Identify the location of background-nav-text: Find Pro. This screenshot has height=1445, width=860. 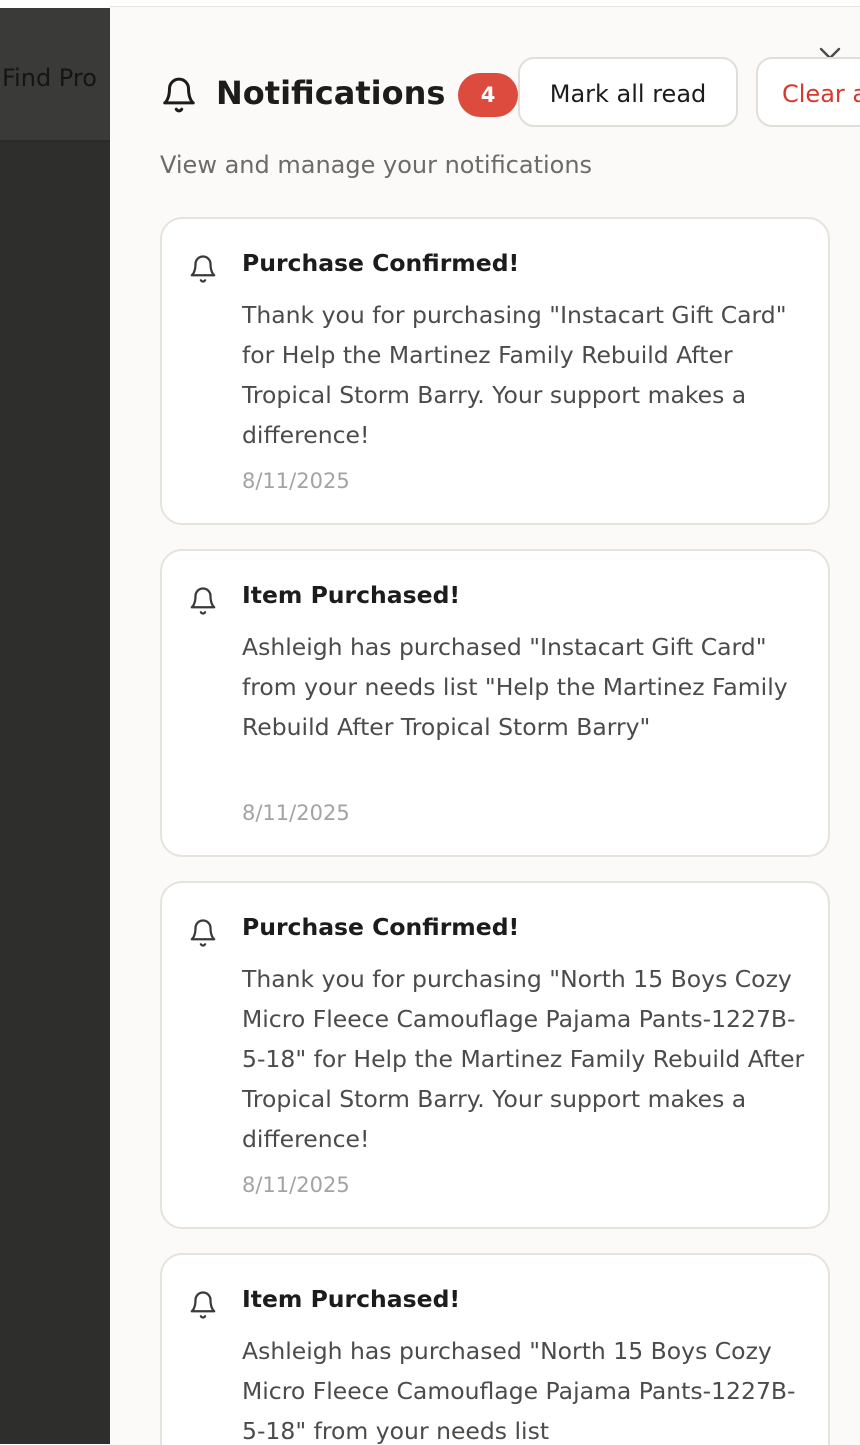
(49, 78).